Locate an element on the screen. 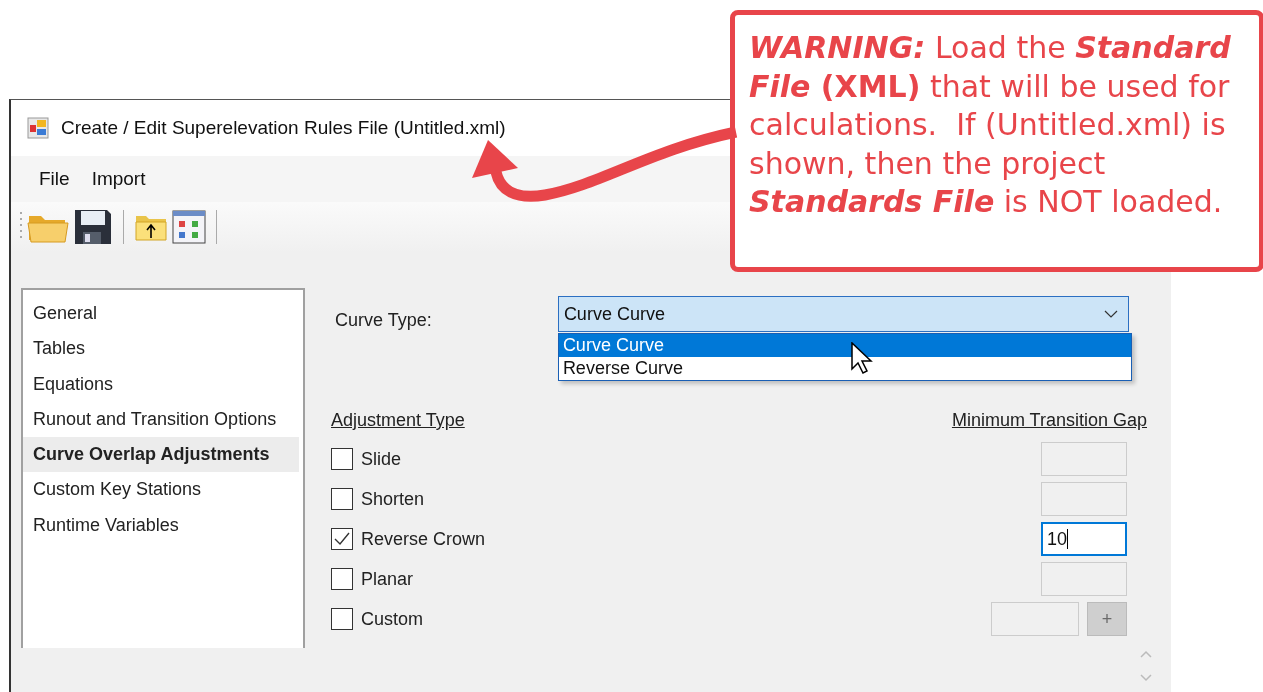 The image size is (1263, 692). curve-type-label: Curve Type: is located at coordinates (383, 320).